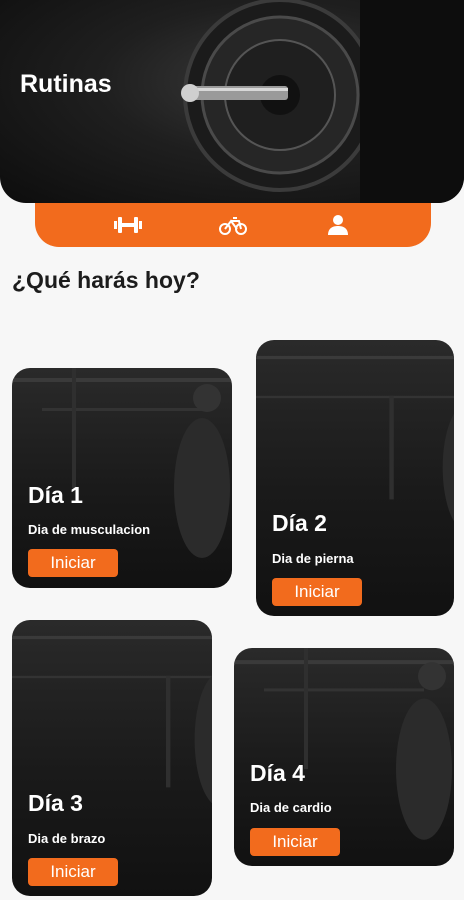 This screenshot has width=464, height=900. What do you see at coordinates (67, 838) in the screenshot?
I see `day-subtitle: Dia de brazo` at bounding box center [67, 838].